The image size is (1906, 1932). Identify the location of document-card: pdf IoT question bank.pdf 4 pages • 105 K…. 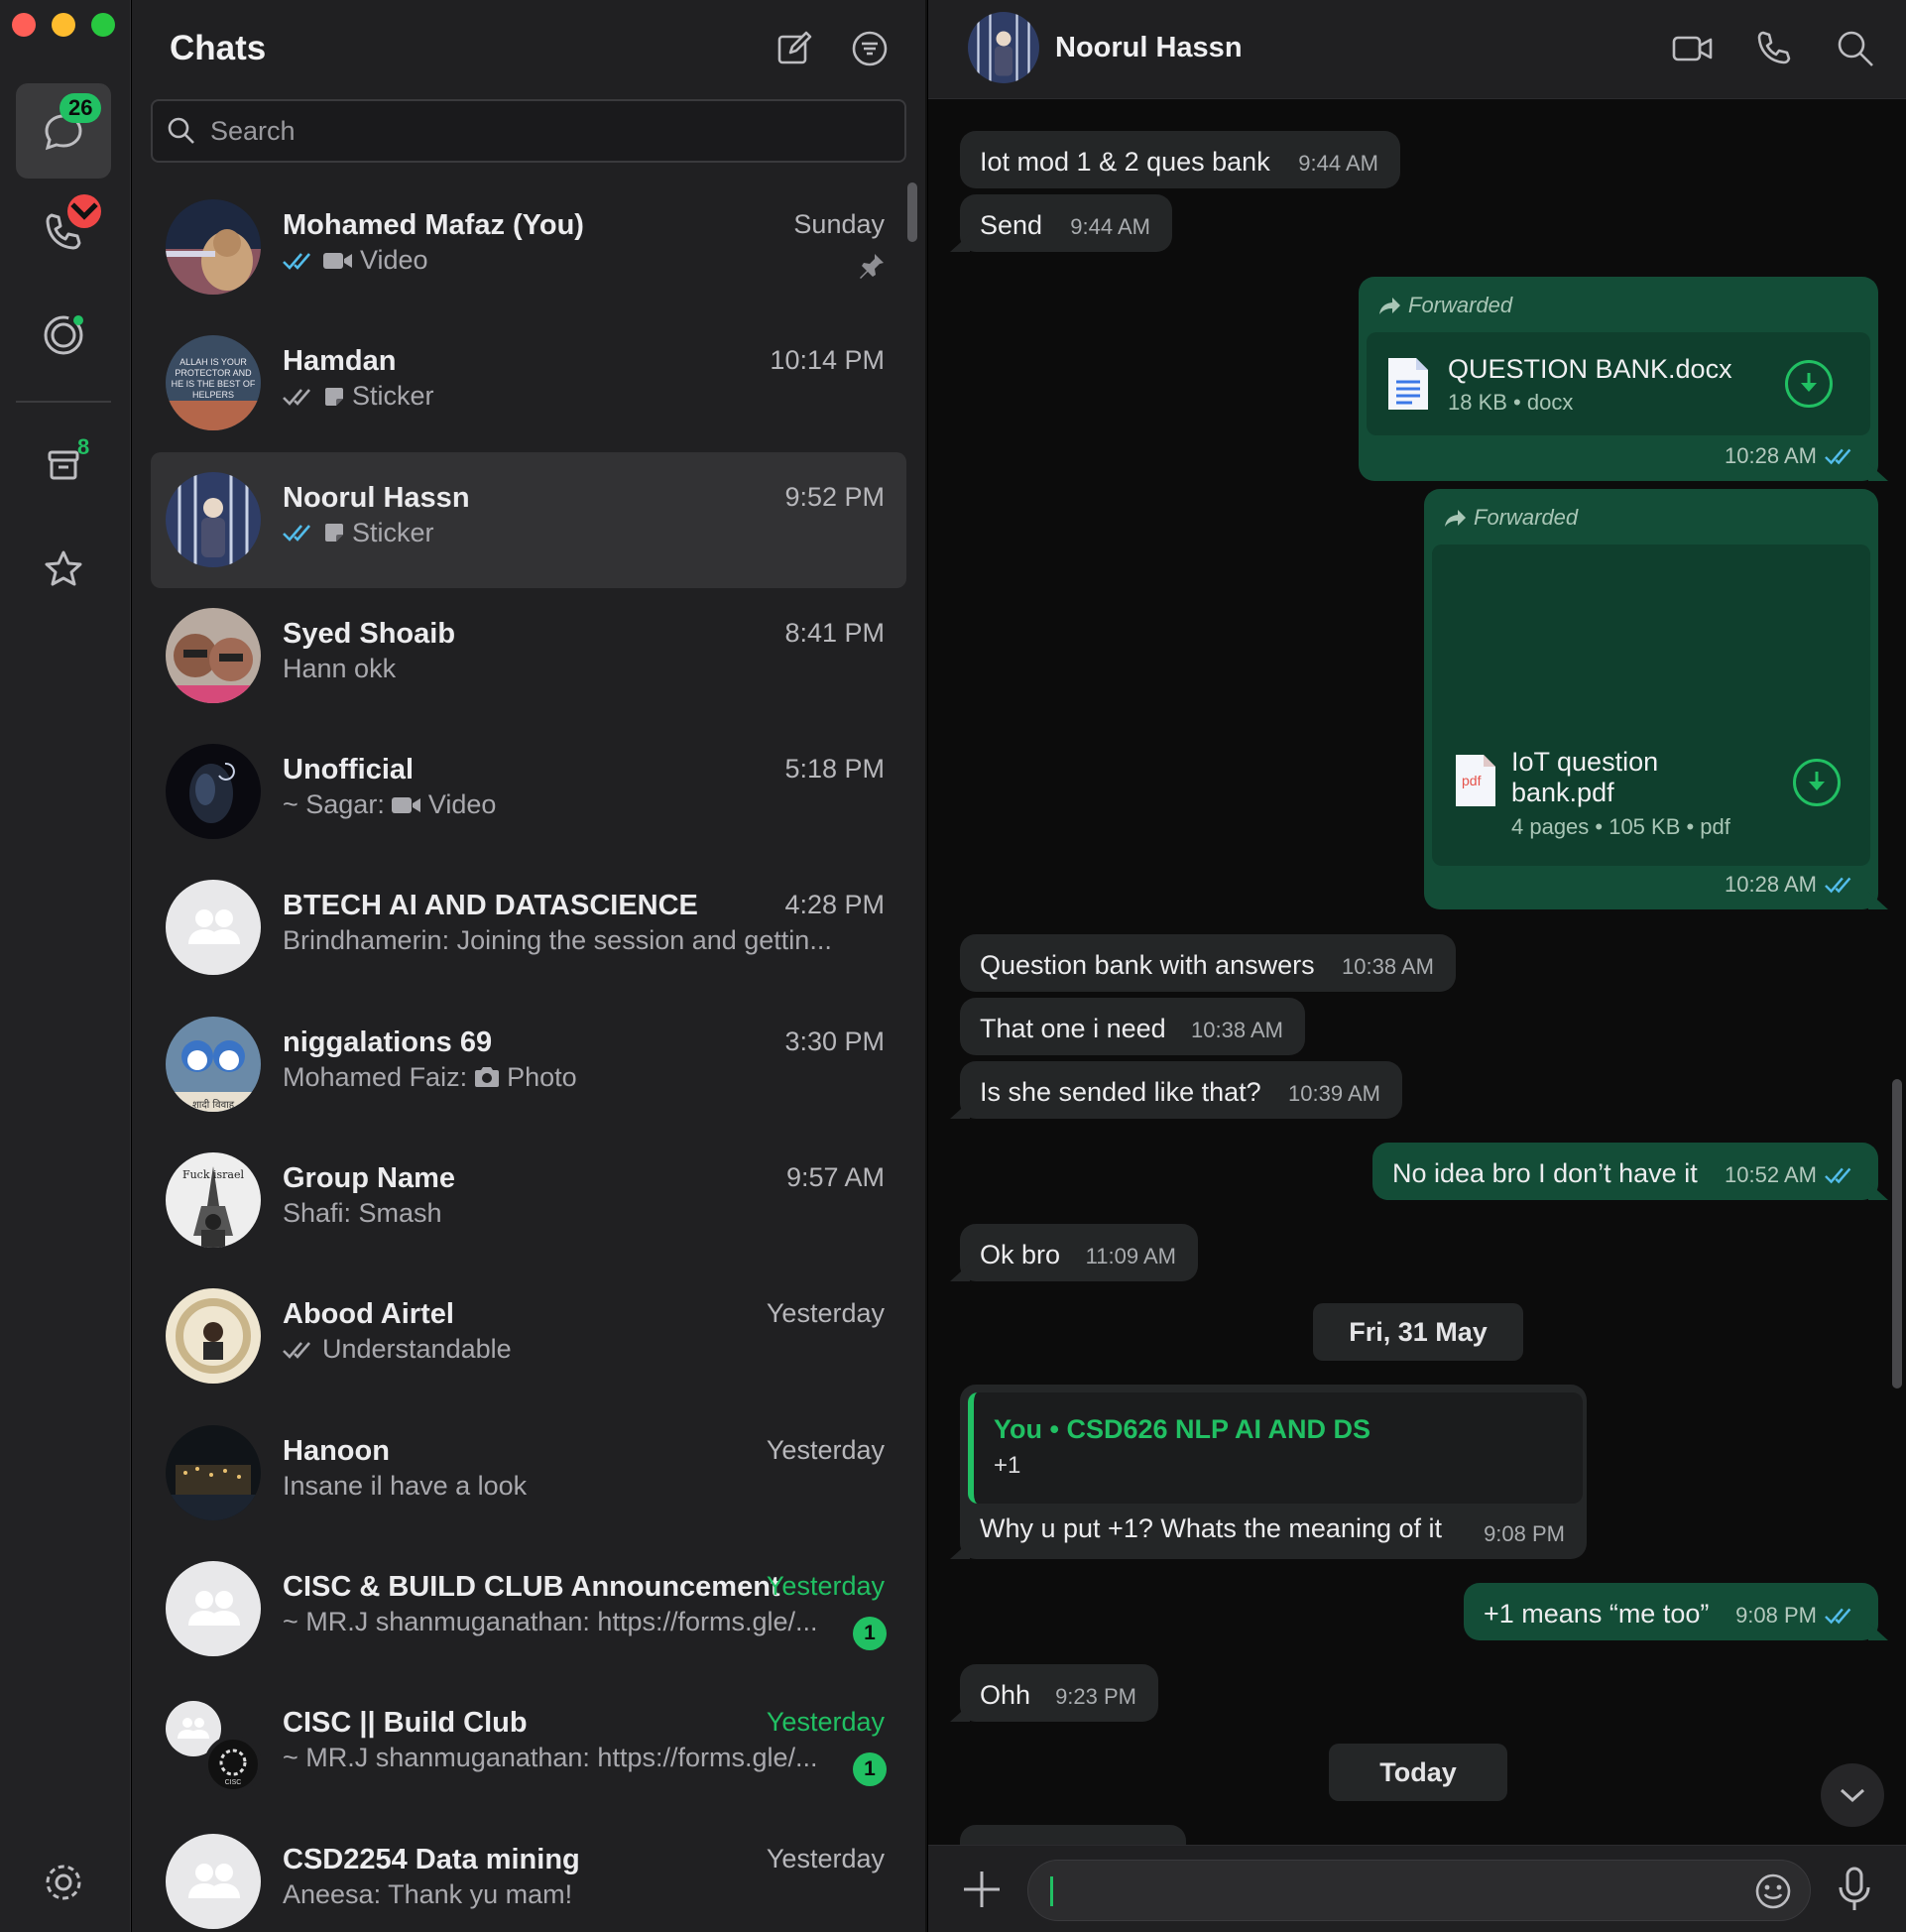
(1651, 705).